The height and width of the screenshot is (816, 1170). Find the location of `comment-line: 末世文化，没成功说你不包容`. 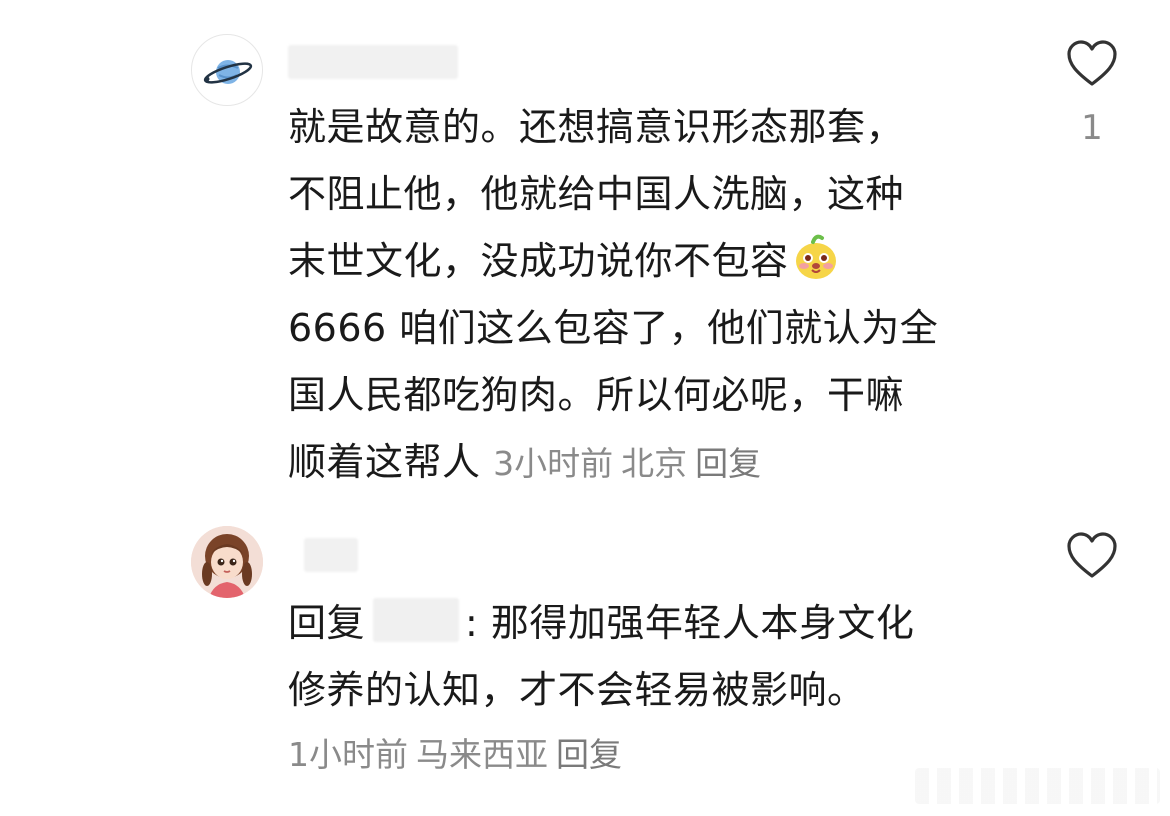

comment-line: 末世文化，没成功说你不包容 is located at coordinates (613, 261).